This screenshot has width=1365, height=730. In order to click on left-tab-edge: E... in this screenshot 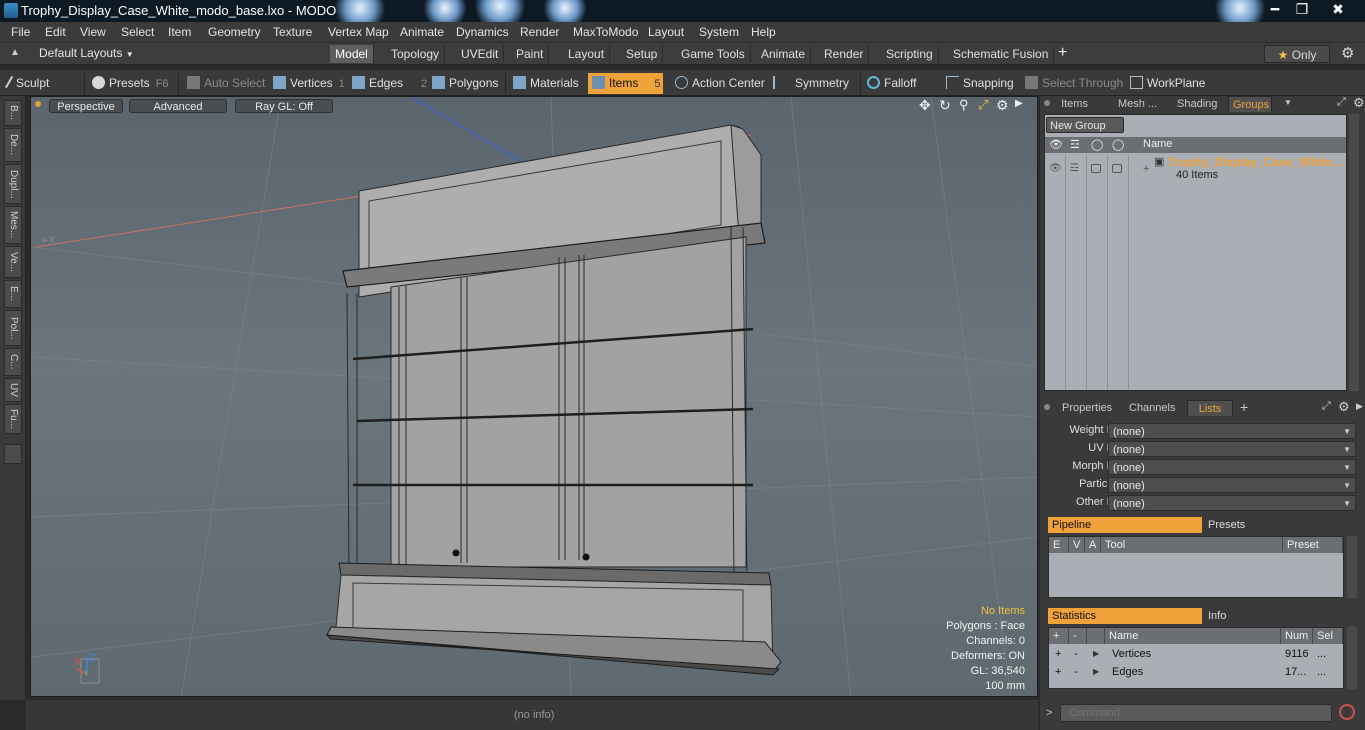, I will do `click(13, 294)`.